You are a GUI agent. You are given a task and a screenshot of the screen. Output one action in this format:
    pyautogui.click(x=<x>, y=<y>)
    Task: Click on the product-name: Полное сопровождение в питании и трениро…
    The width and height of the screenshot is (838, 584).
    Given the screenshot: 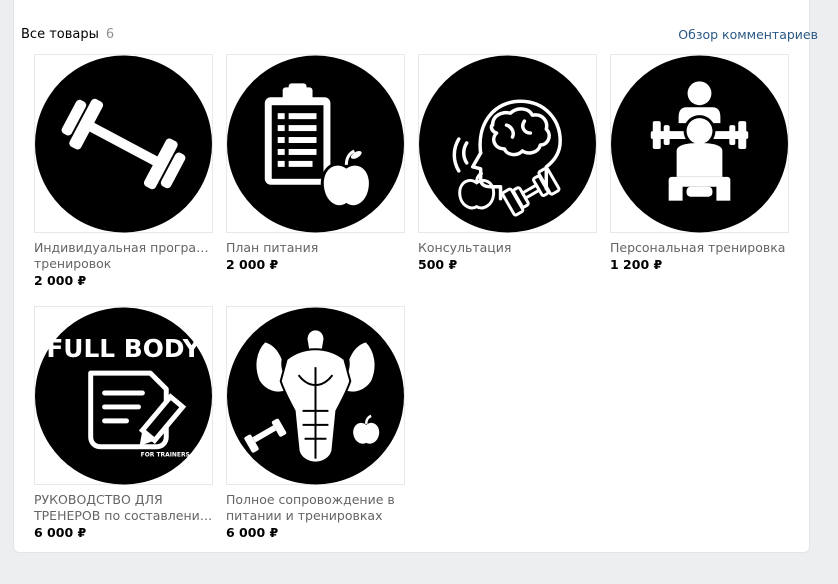 What is the action you would take?
    pyautogui.click(x=315, y=508)
    